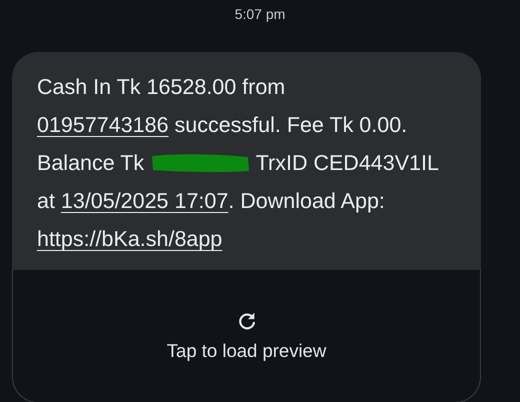  I want to click on message-timestamp: 5:07 pm, so click(260, 14).